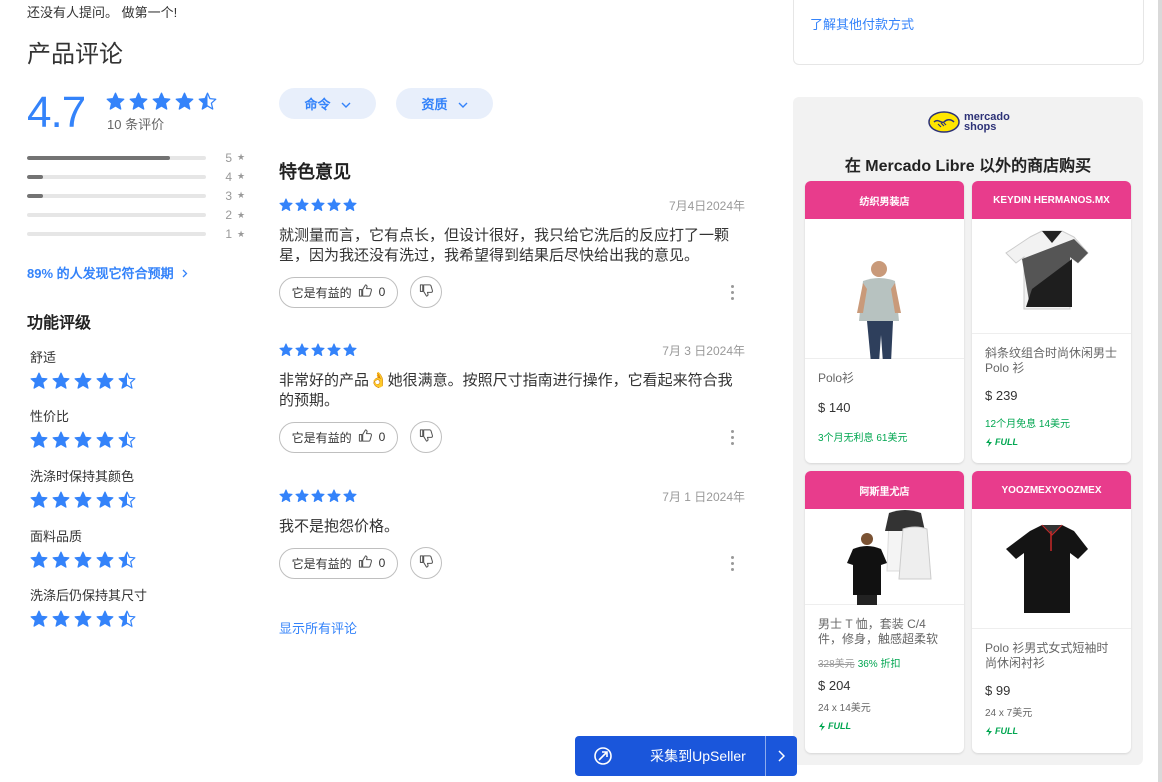  I want to click on feature-label: 洗涤后仍保持其尺寸, so click(89, 595).